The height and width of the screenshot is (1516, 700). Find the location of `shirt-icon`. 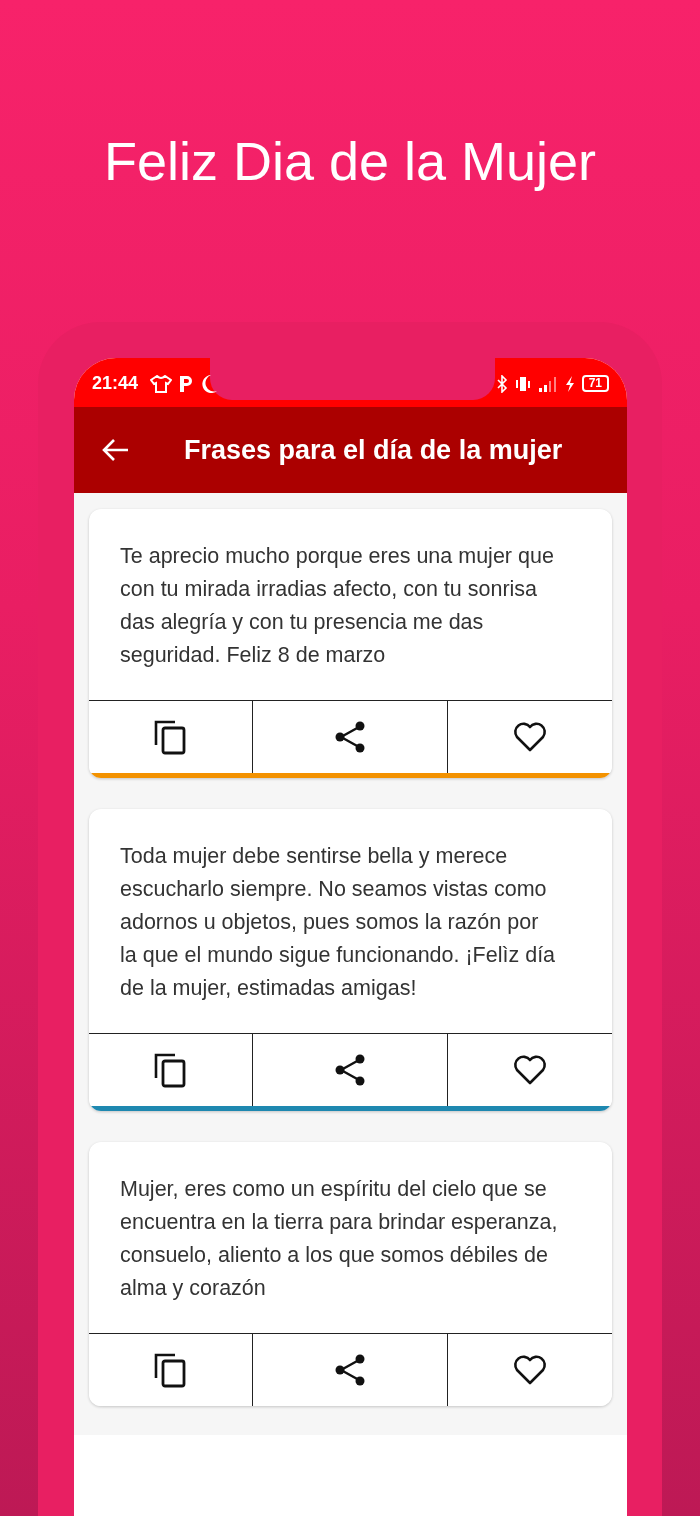

shirt-icon is located at coordinates (161, 383).